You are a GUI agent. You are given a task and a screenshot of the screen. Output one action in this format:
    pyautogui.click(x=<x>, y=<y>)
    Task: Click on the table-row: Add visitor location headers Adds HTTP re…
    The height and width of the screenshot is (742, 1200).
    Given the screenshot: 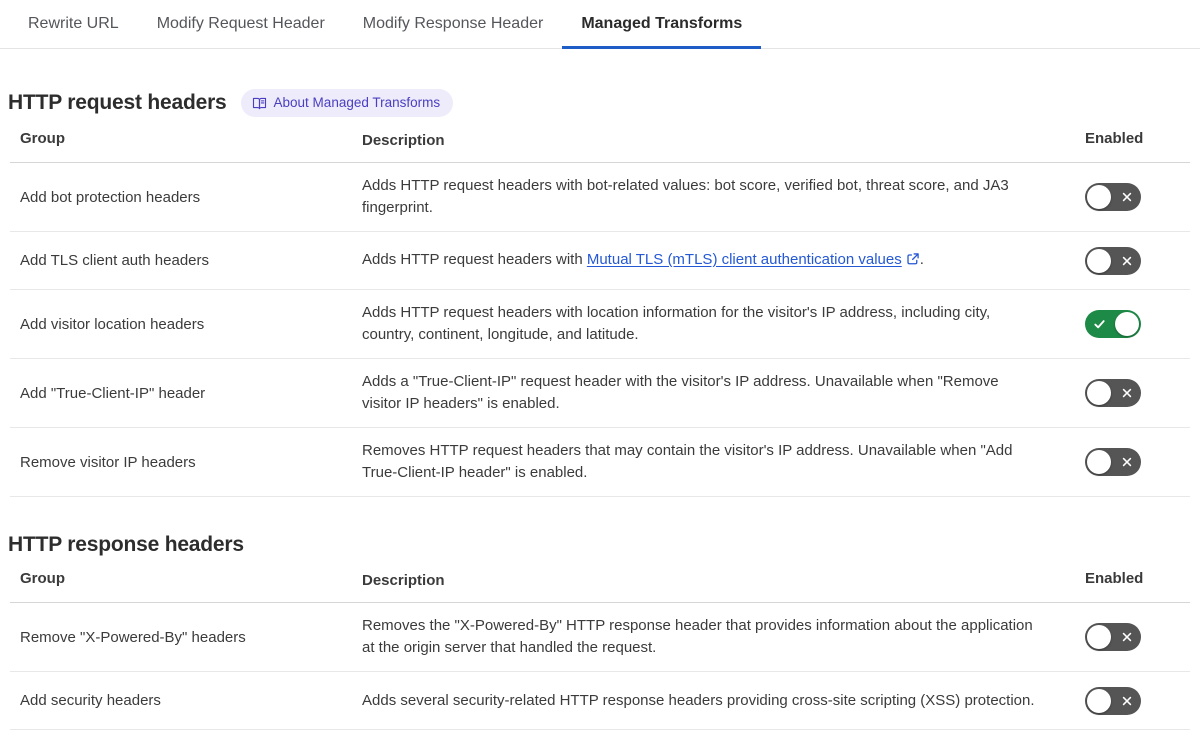 What is the action you would take?
    pyautogui.click(x=600, y=325)
    